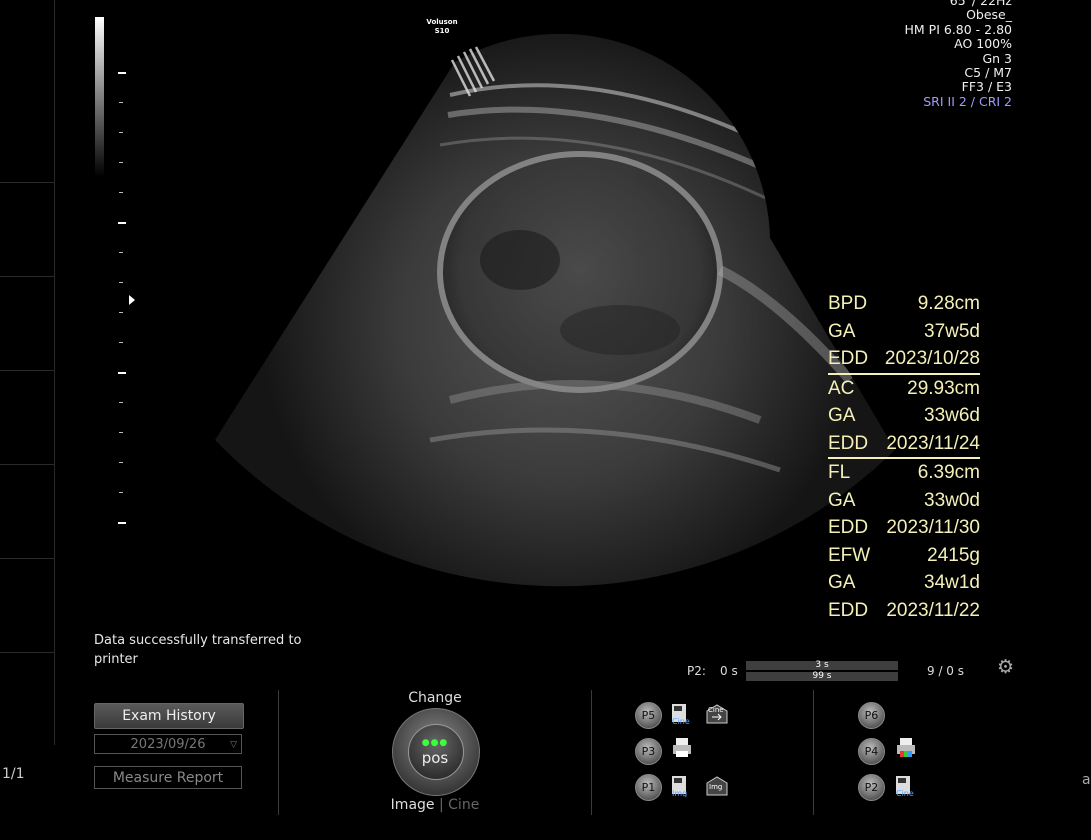 The height and width of the screenshot is (840, 1091). Describe the element at coordinates (967, 101) in the screenshot. I see `param-line-highlight: SRI II 2 / CRI 2` at that location.